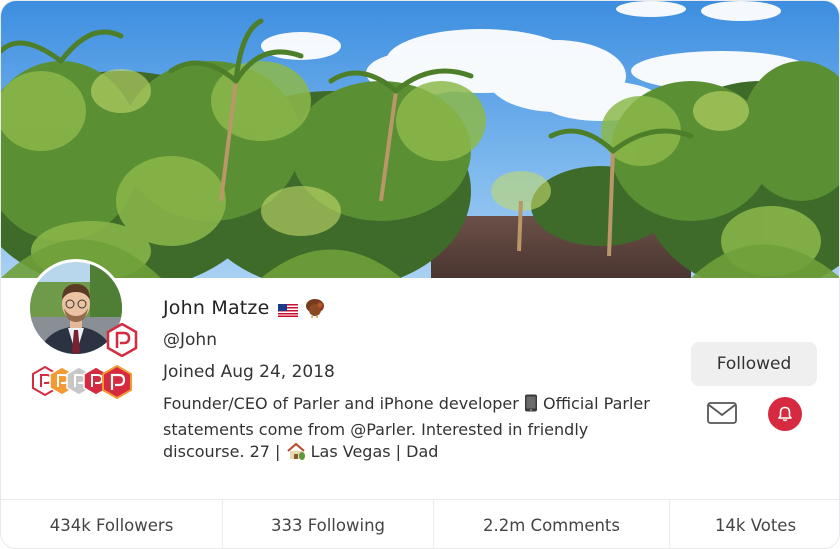 This screenshot has width=840, height=549. Describe the element at coordinates (531, 406) in the screenshot. I see `phone-icon` at that location.